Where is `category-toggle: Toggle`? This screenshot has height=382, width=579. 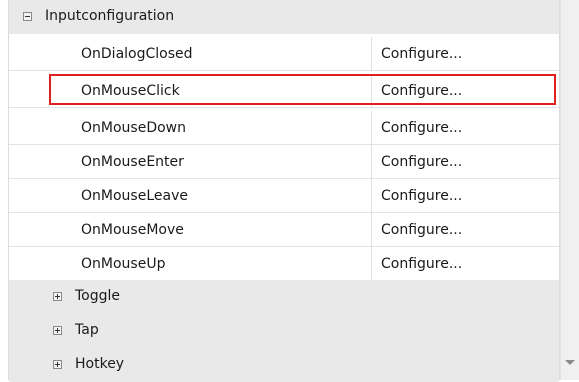 category-toggle: Toggle is located at coordinates (284, 297).